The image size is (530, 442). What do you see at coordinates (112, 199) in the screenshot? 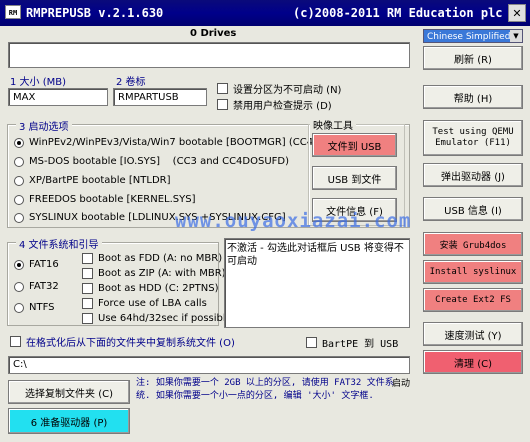
I see `boot-option-label: FREEDOS bootable [KERNEL.SYS]` at bounding box center [112, 199].